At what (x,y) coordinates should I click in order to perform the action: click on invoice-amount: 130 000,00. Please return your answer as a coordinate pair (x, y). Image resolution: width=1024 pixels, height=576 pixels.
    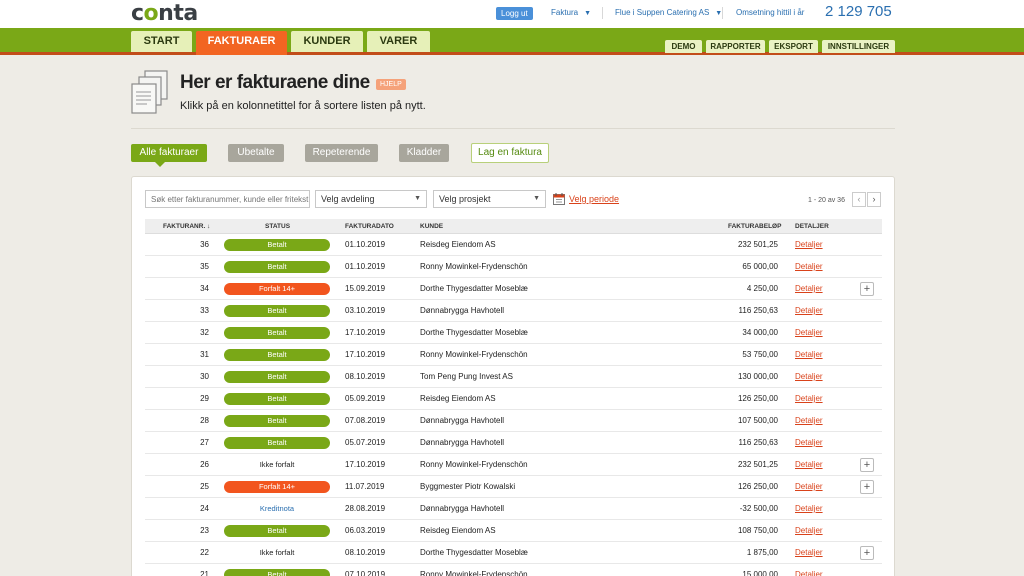
    Looking at the image, I should click on (757, 376).